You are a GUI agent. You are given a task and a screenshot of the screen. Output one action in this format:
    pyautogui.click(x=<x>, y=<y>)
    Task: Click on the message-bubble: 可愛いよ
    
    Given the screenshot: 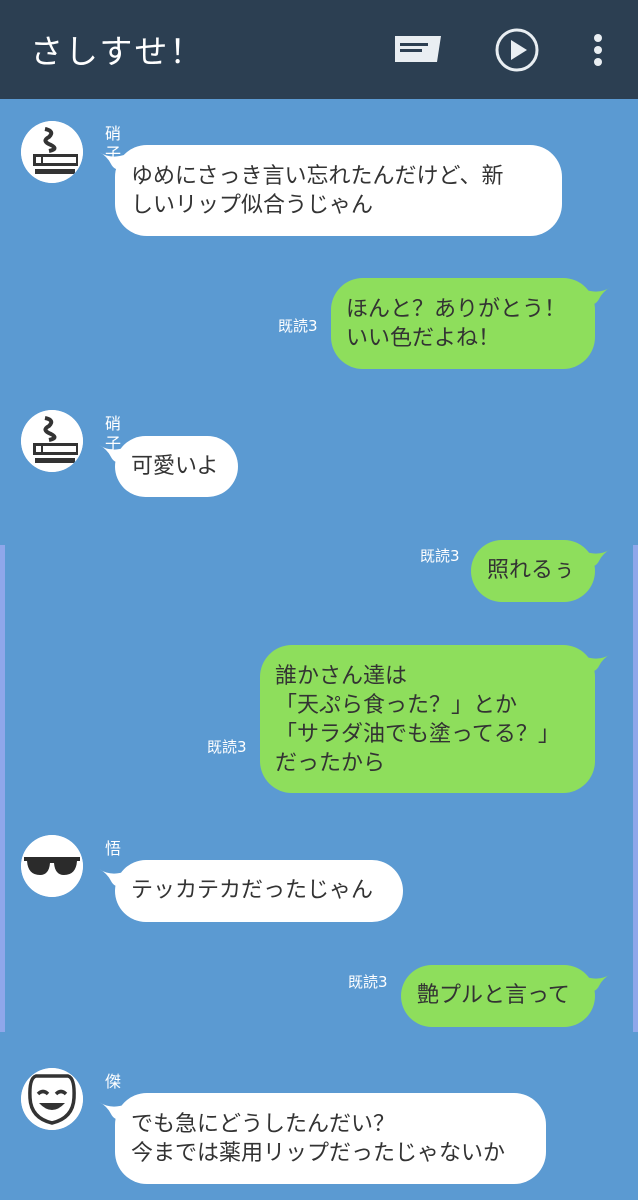 What is the action you would take?
    pyautogui.click(x=176, y=466)
    